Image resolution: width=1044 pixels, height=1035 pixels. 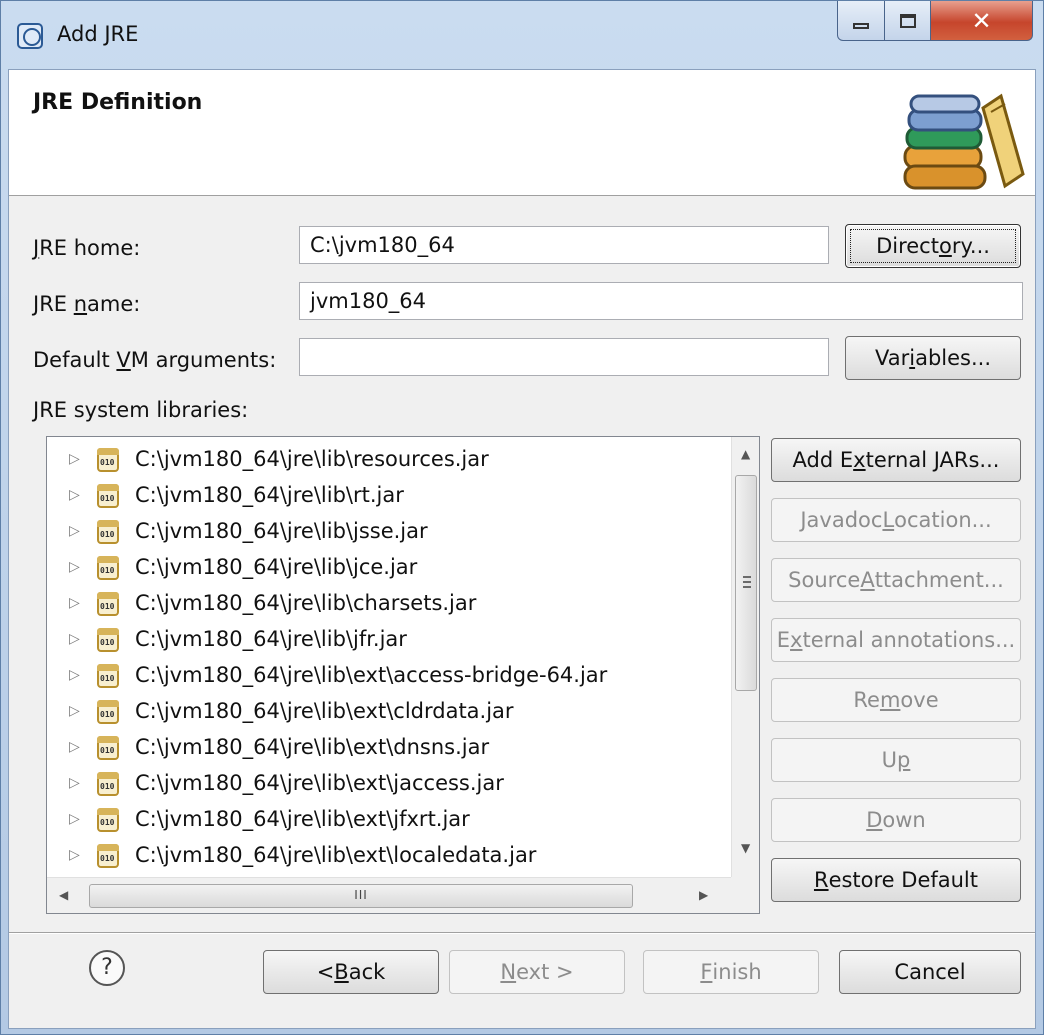 I want to click on cancel-button: Cancel, so click(x=930, y=972).